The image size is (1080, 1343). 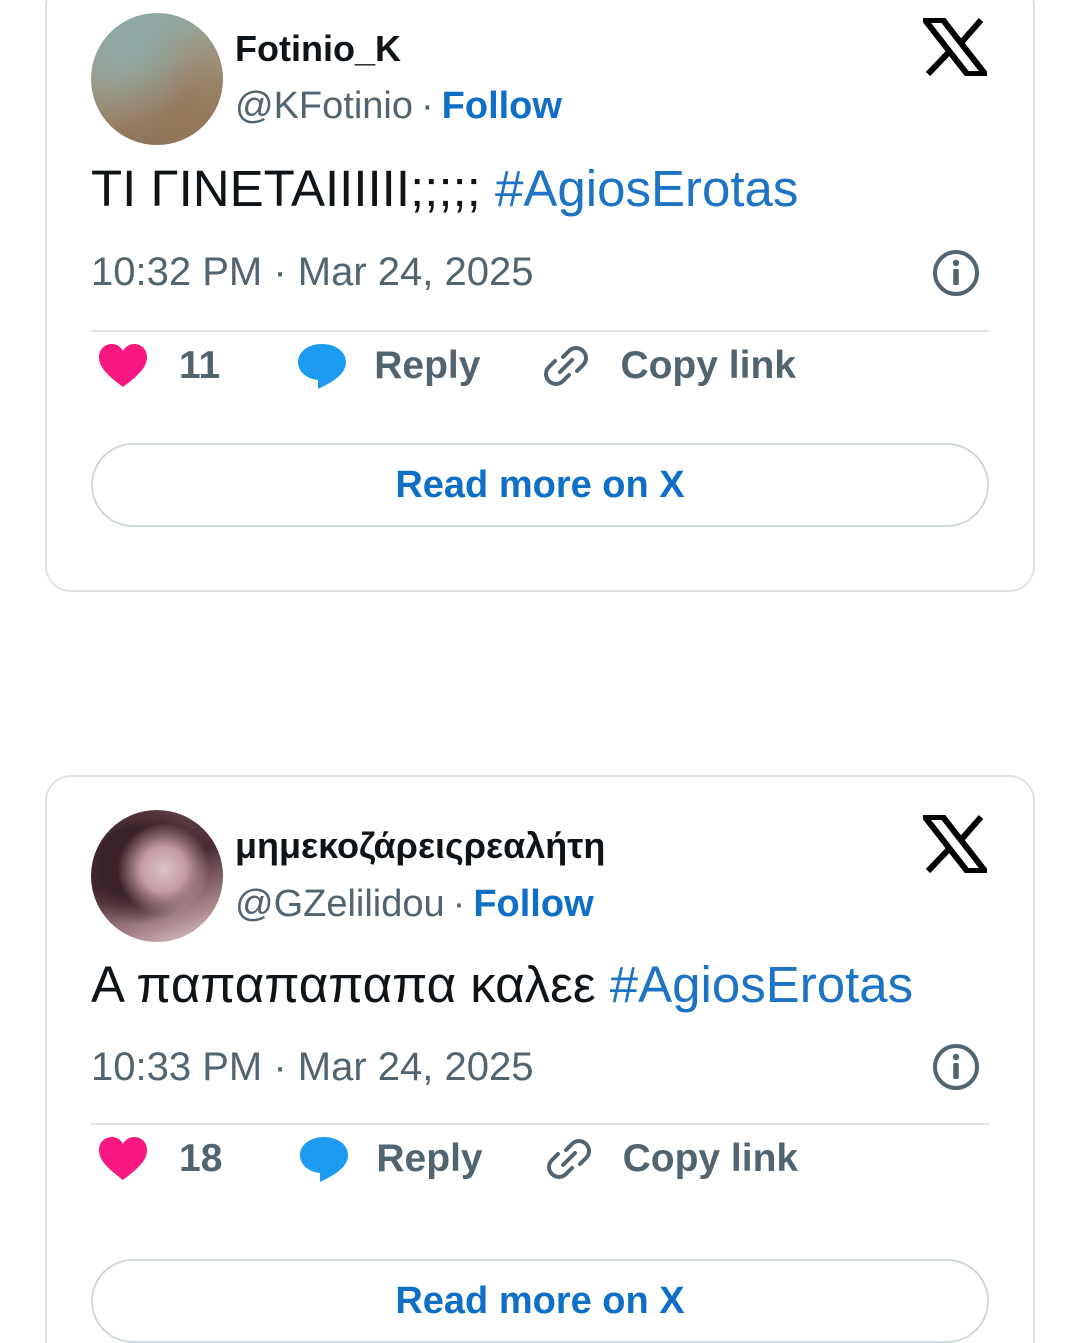 I want to click on like-button: 18, so click(x=159, y=1159).